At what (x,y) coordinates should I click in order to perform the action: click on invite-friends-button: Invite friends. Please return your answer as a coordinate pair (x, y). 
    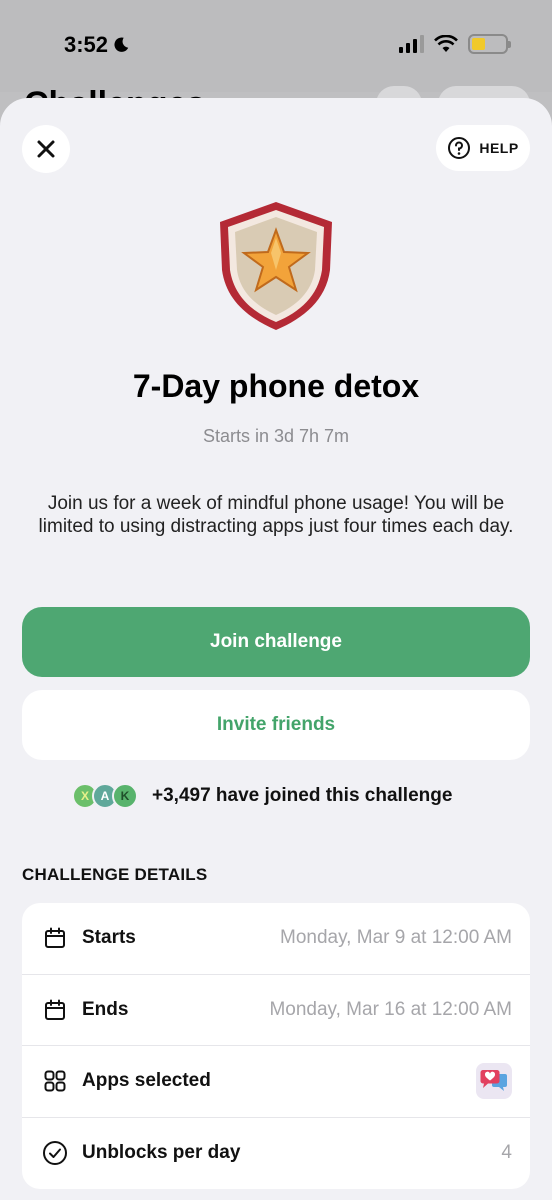
    Looking at the image, I should click on (276, 725).